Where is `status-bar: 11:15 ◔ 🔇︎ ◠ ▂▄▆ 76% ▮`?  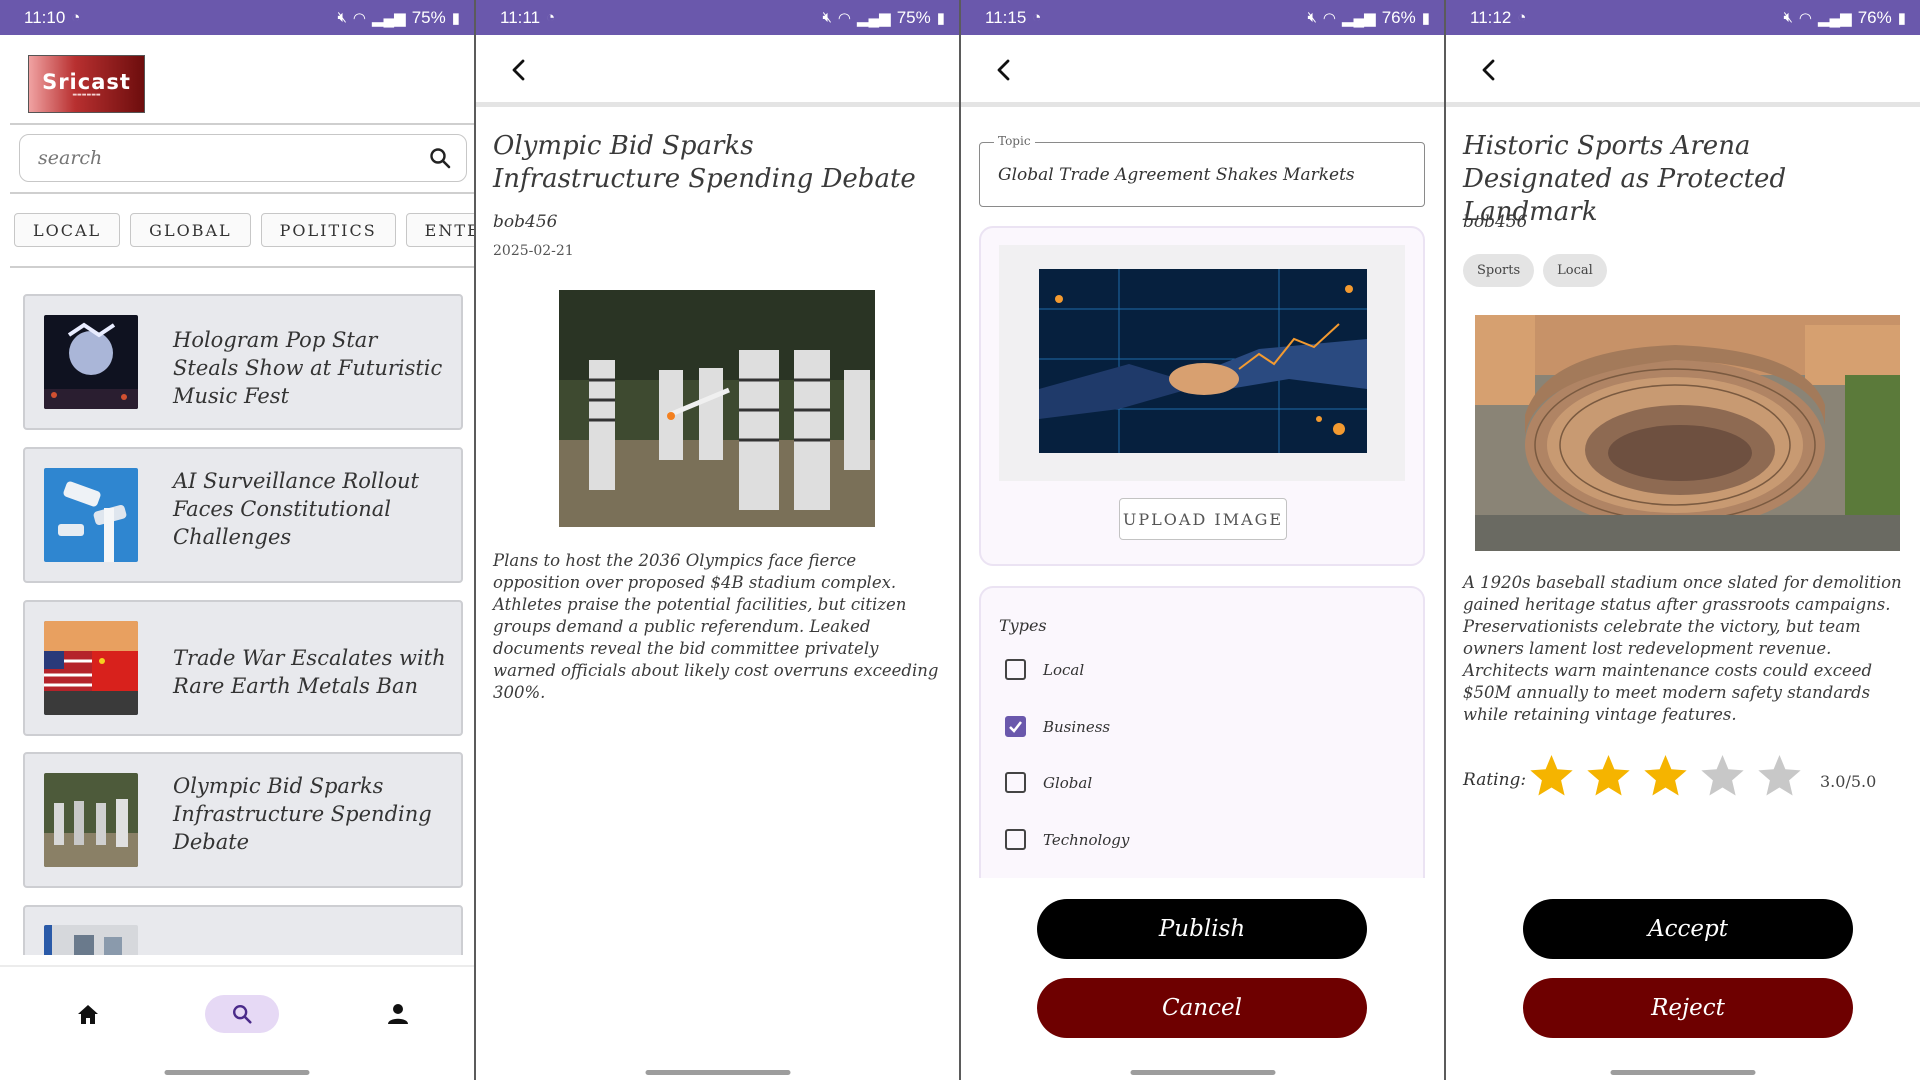 status-bar: 11:15 ◔ 🔇︎ ◠ ▂▄▆ 76% ▮ is located at coordinates (1202, 17).